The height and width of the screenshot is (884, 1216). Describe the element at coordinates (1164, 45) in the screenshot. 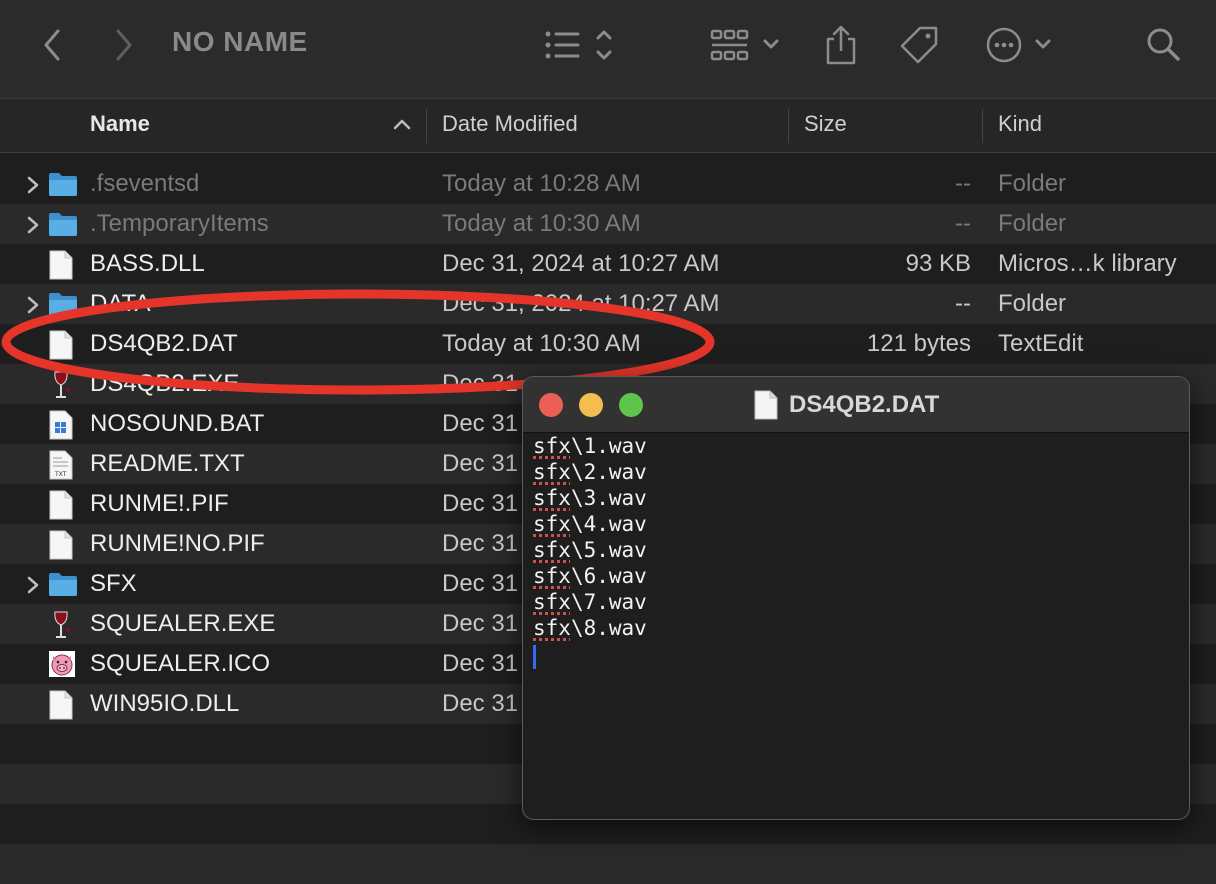

I see `search-button` at that location.